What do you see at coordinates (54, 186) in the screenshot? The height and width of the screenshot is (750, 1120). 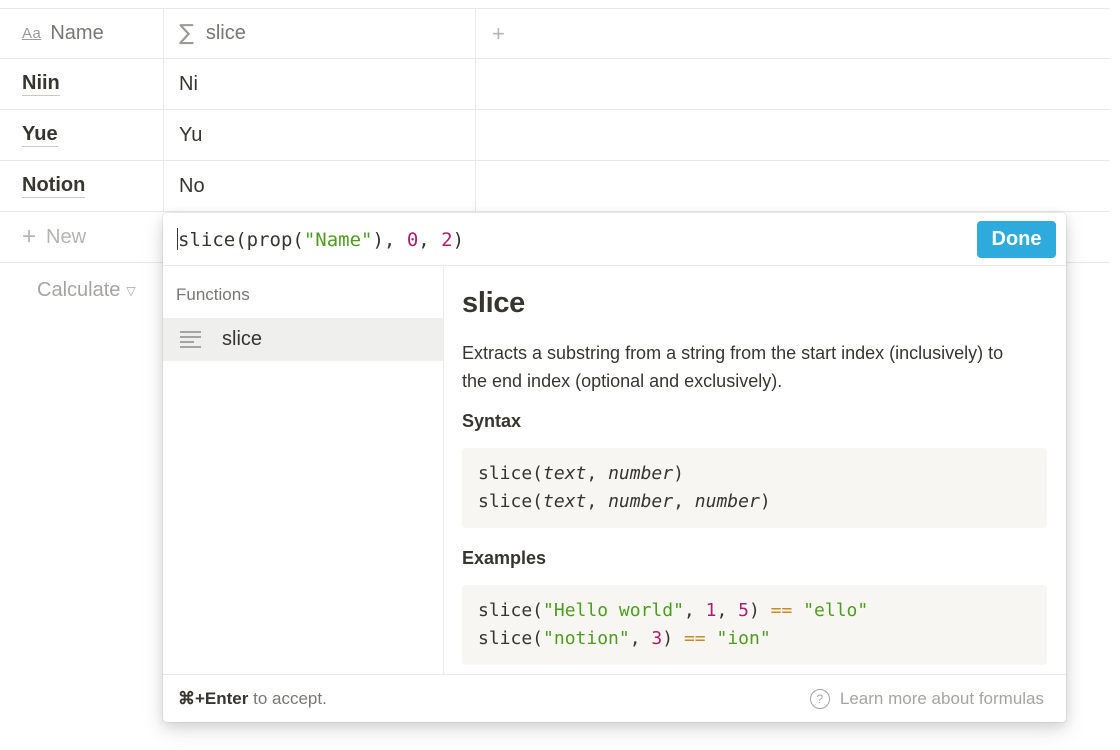 I see `row-name-text: Notion` at bounding box center [54, 186].